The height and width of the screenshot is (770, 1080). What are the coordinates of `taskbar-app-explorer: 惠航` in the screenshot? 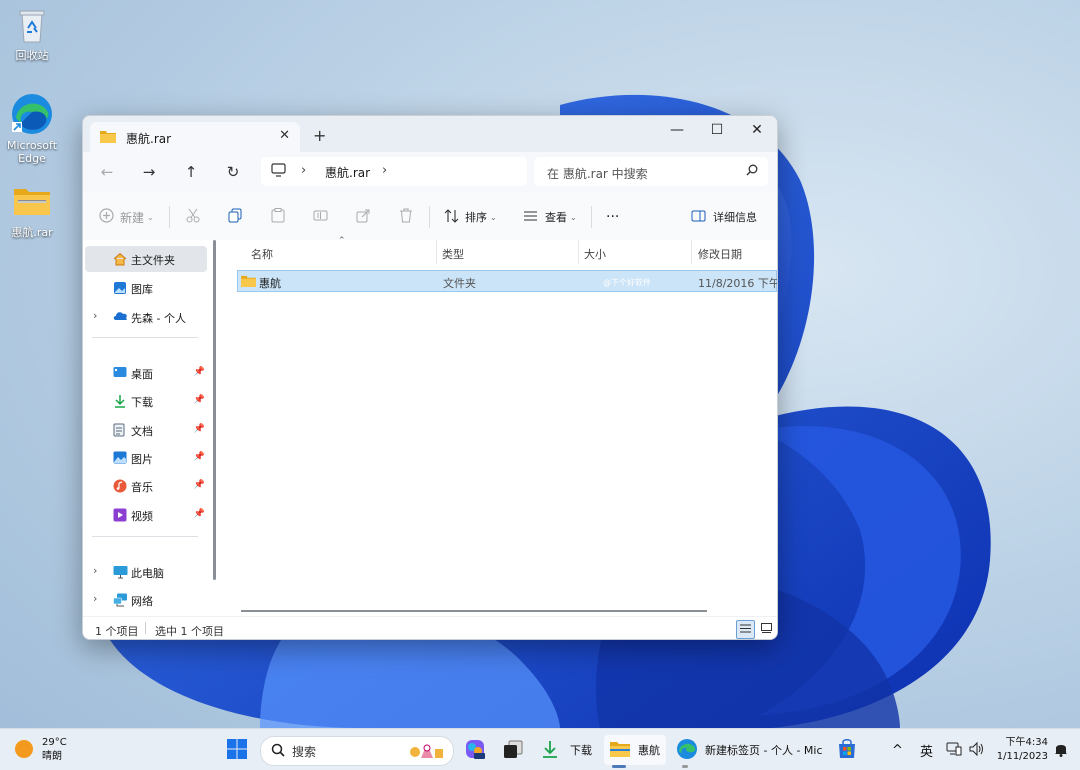 It's located at (635, 750).